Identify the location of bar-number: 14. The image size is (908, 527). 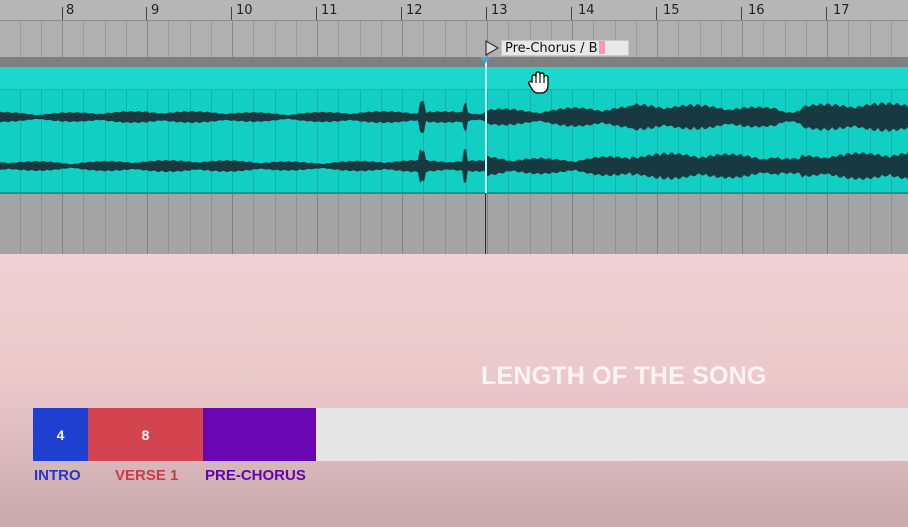
(586, 10).